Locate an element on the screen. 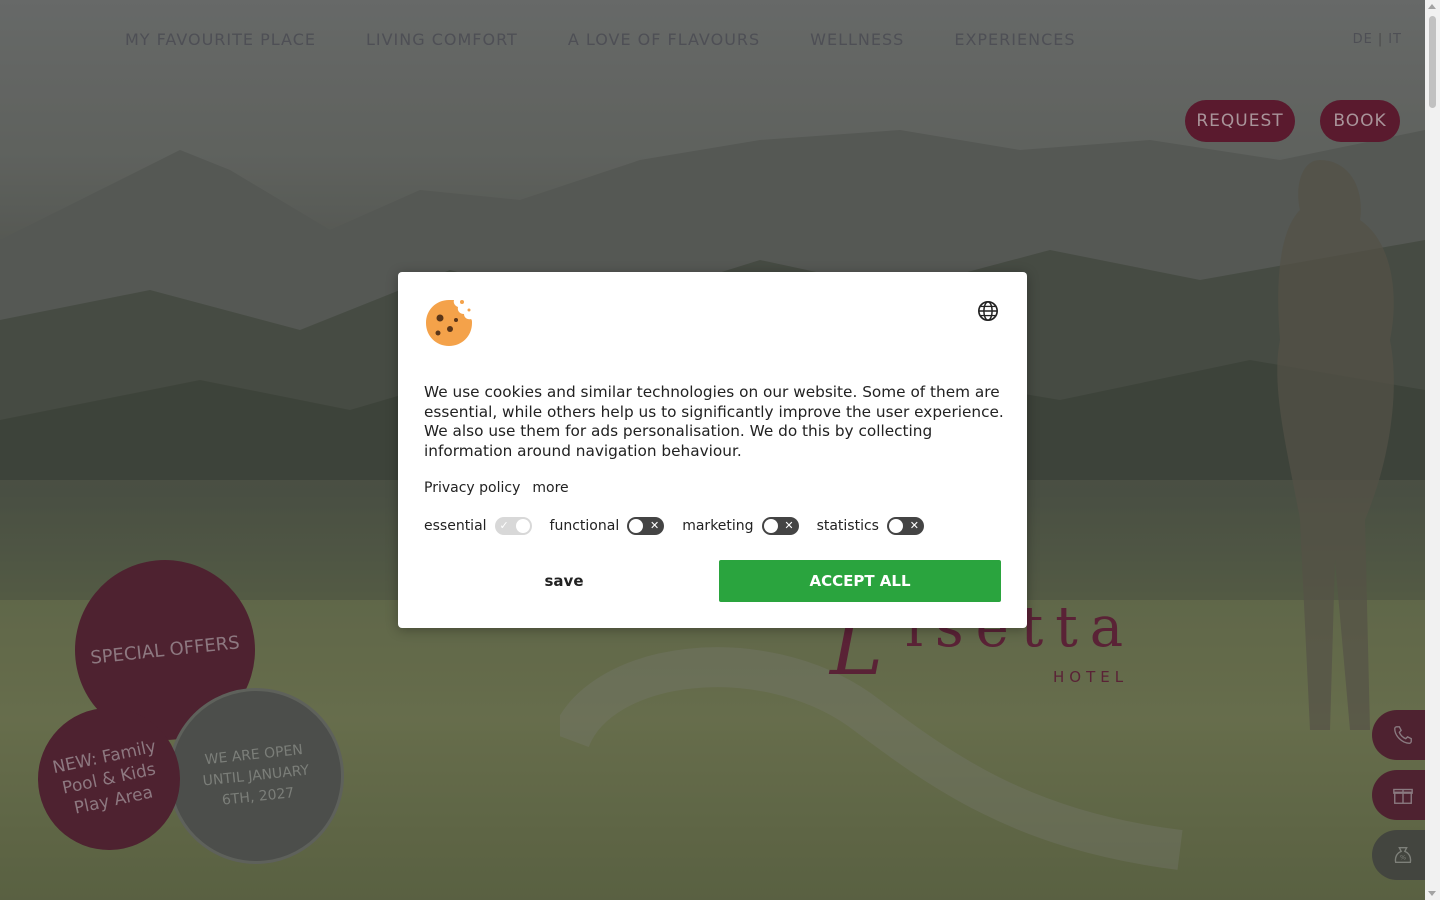 This screenshot has height=900, width=1440. scroll-thumb is located at coordinates (1432, 62).